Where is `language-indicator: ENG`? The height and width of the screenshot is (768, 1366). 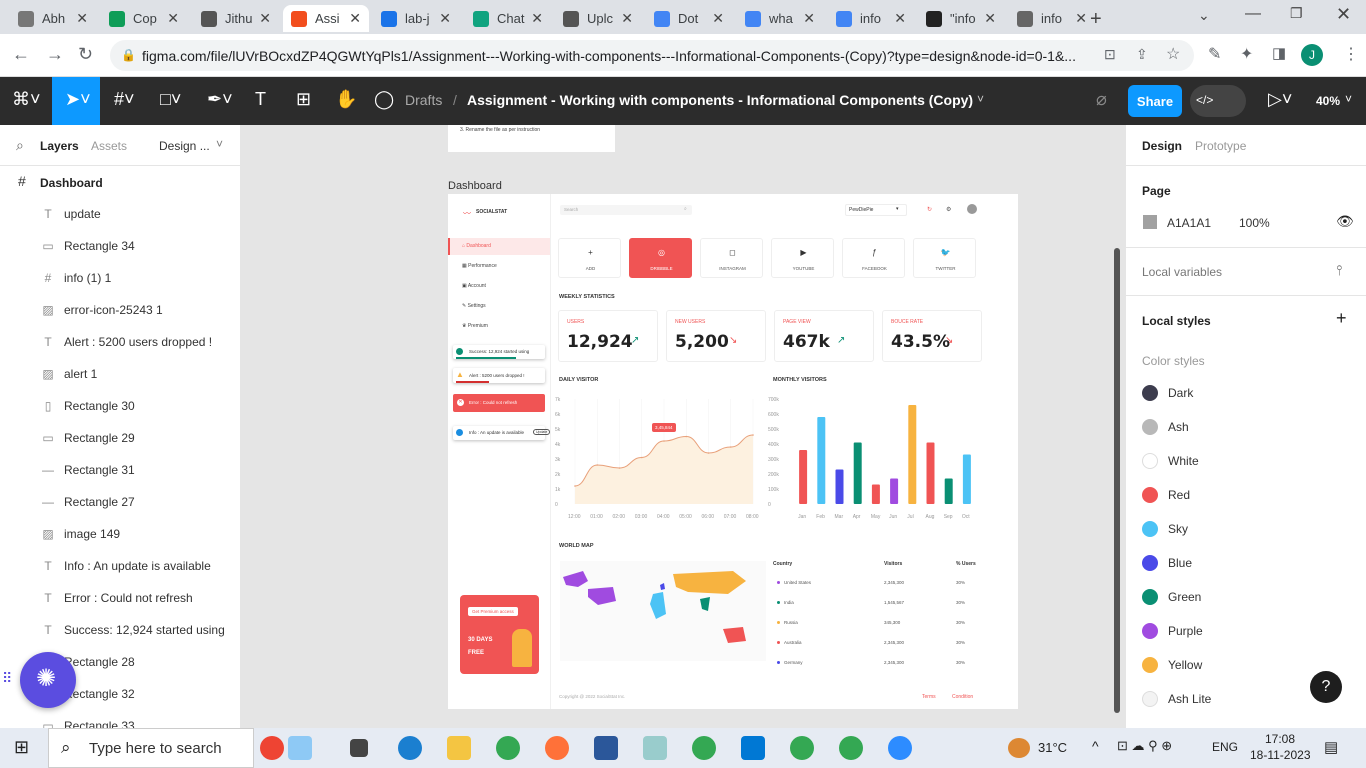 language-indicator: ENG is located at coordinates (1225, 747).